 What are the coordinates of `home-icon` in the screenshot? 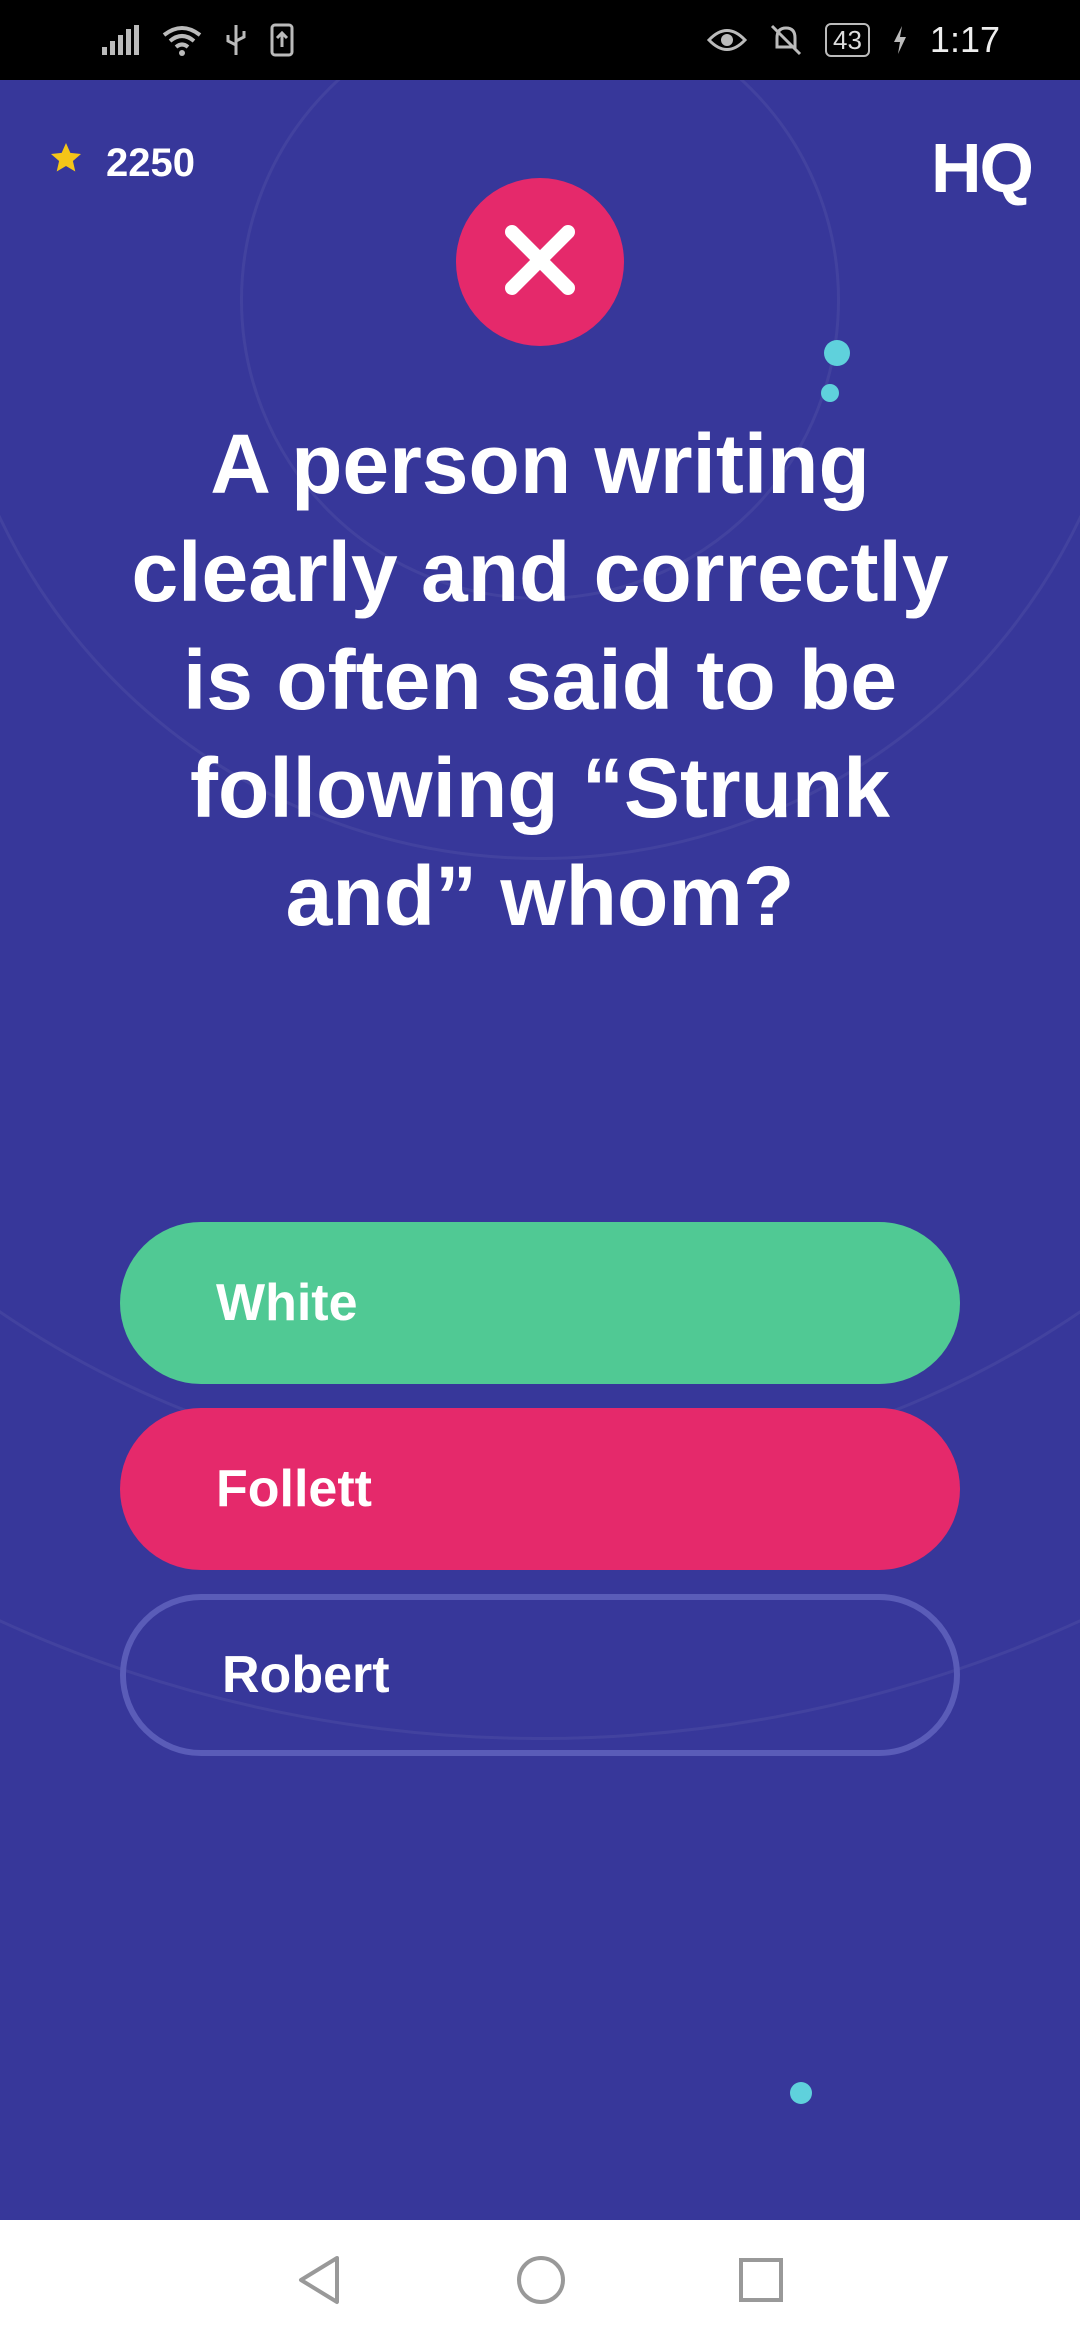 It's located at (541, 2280).